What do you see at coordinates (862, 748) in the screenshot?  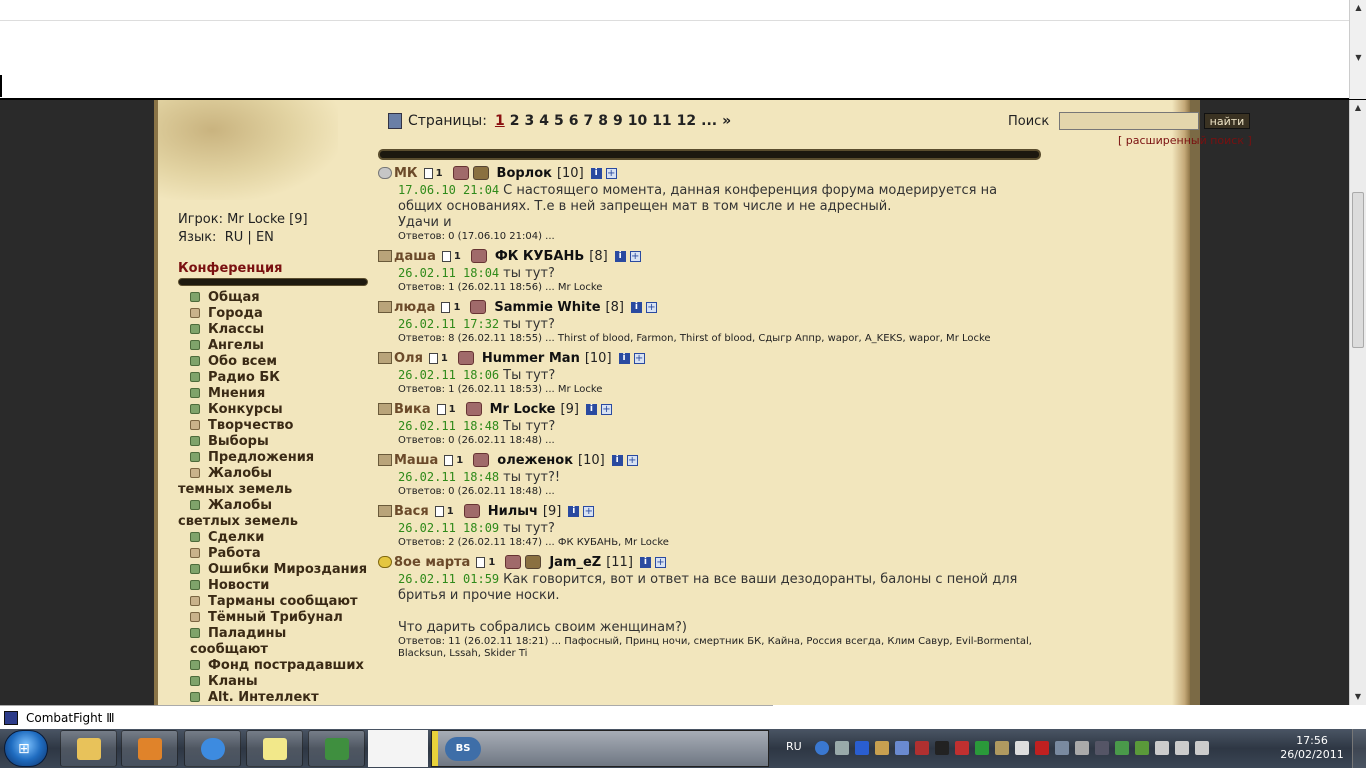 I see `bluetooth-icon` at bounding box center [862, 748].